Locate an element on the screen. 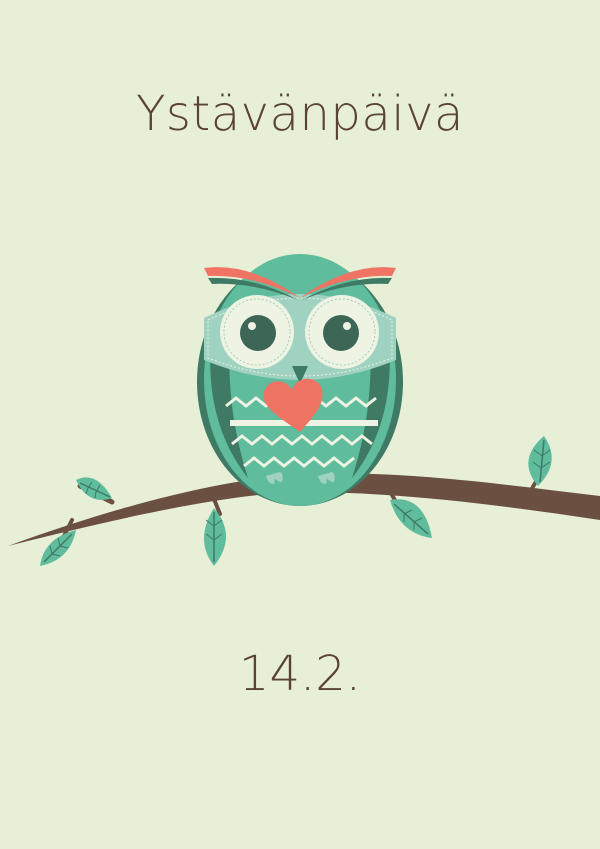 This screenshot has height=849, width=600. eye-right is located at coordinates (342, 332).